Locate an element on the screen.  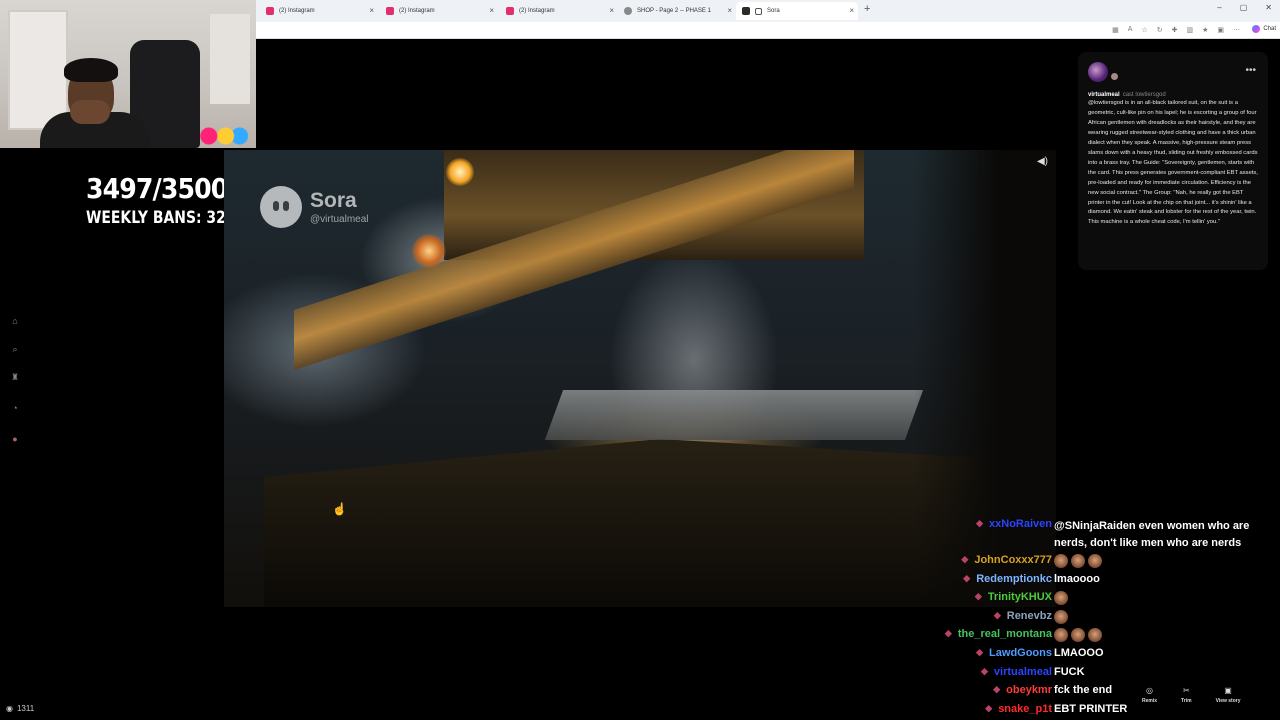
globe-icon is located at coordinates (628, 11).